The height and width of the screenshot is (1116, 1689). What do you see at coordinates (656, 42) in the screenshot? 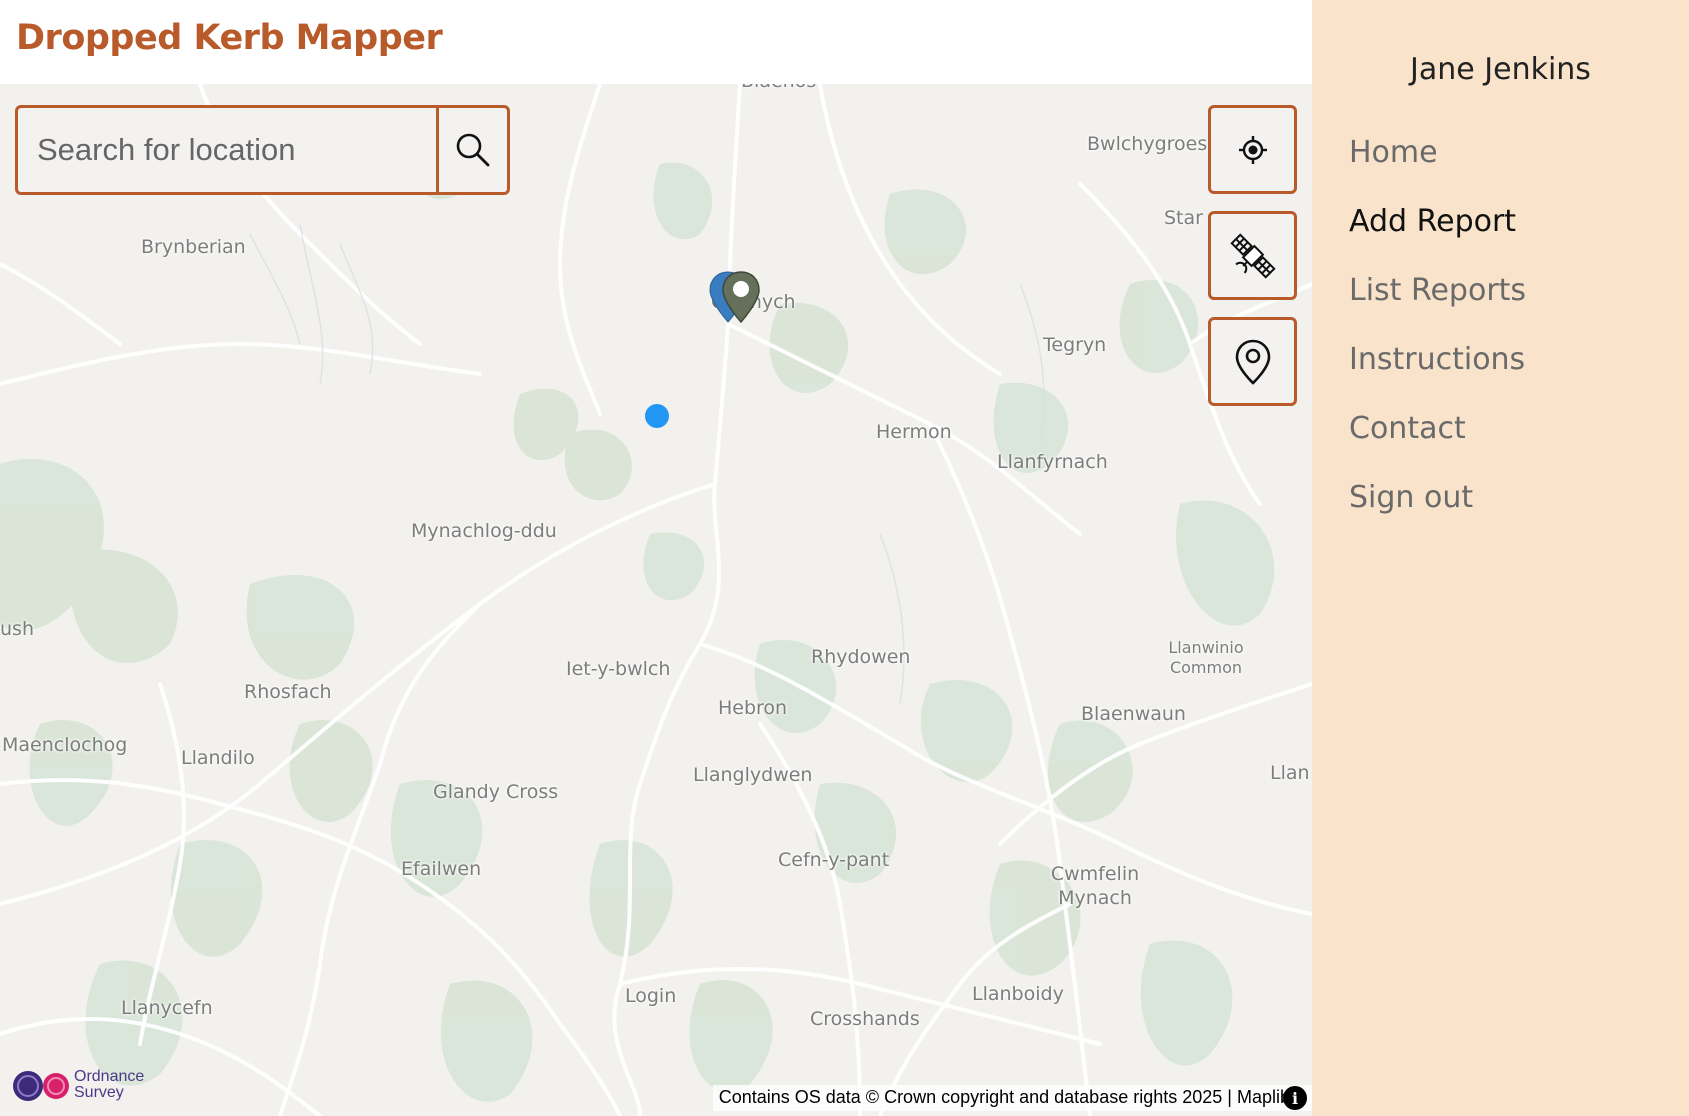
I see `app-header: Dropped Kerb Mapper` at bounding box center [656, 42].